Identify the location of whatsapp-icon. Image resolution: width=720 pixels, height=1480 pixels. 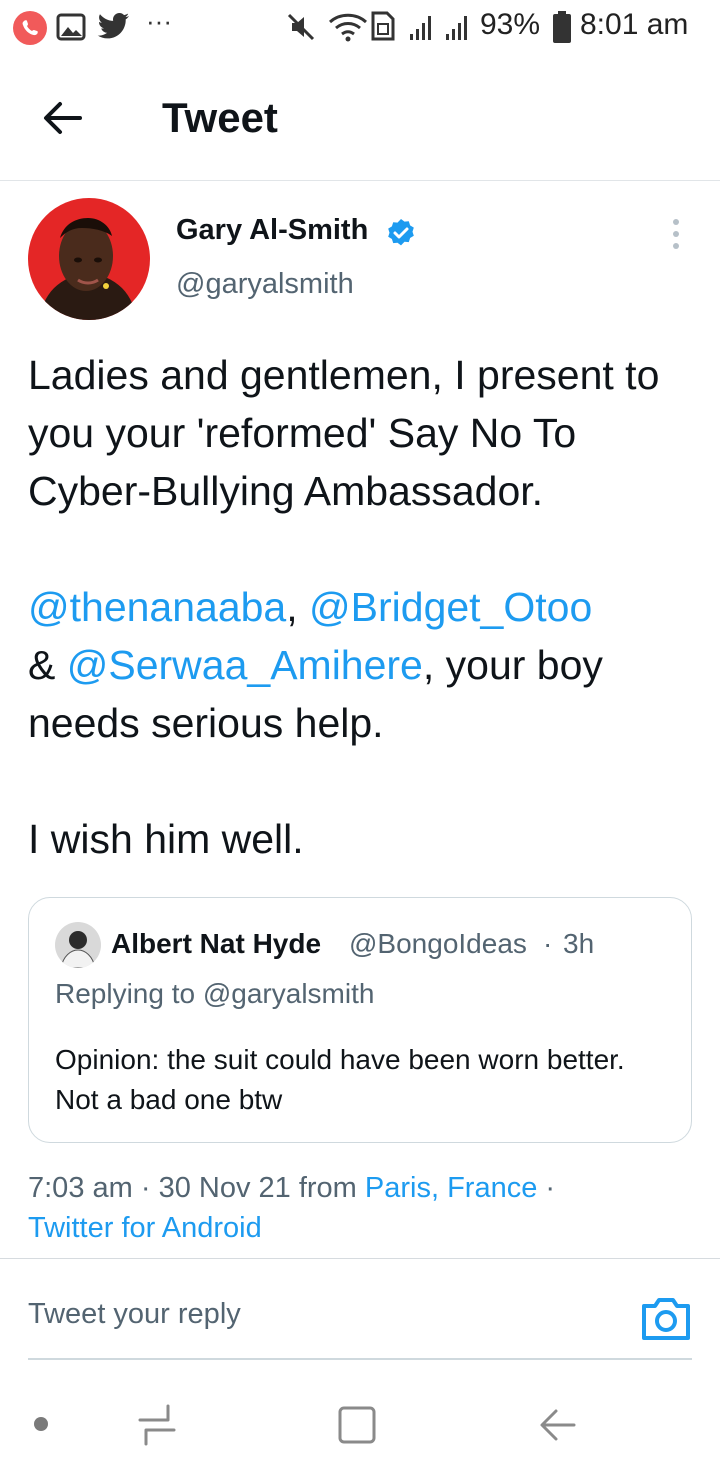
(30, 28).